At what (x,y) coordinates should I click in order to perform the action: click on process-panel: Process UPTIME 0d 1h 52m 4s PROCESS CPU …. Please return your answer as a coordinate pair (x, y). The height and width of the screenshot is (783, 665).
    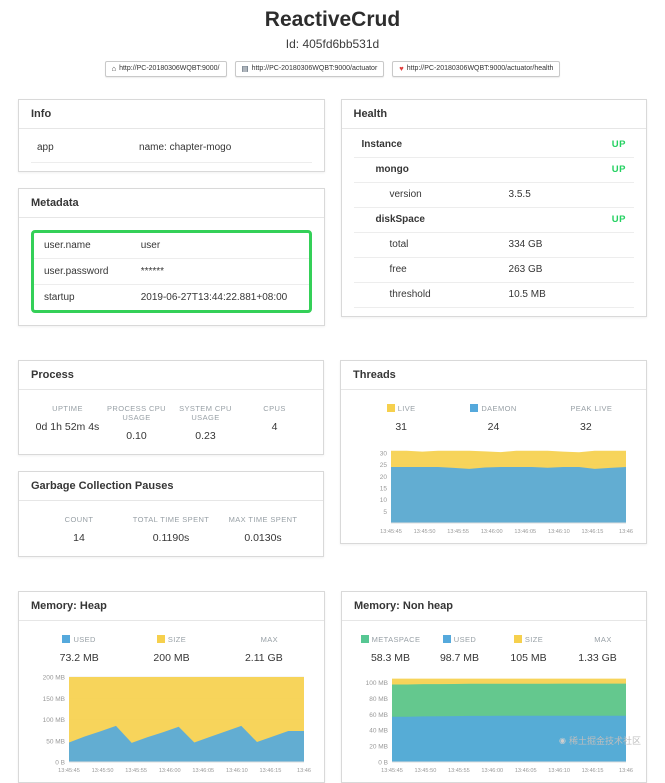
    Looking at the image, I should click on (171, 407).